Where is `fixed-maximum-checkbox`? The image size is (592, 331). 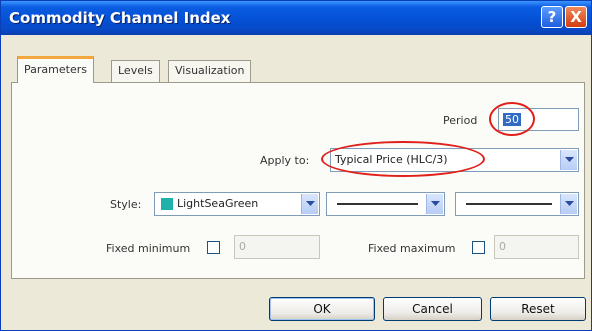
fixed-maximum-checkbox is located at coordinates (478, 247).